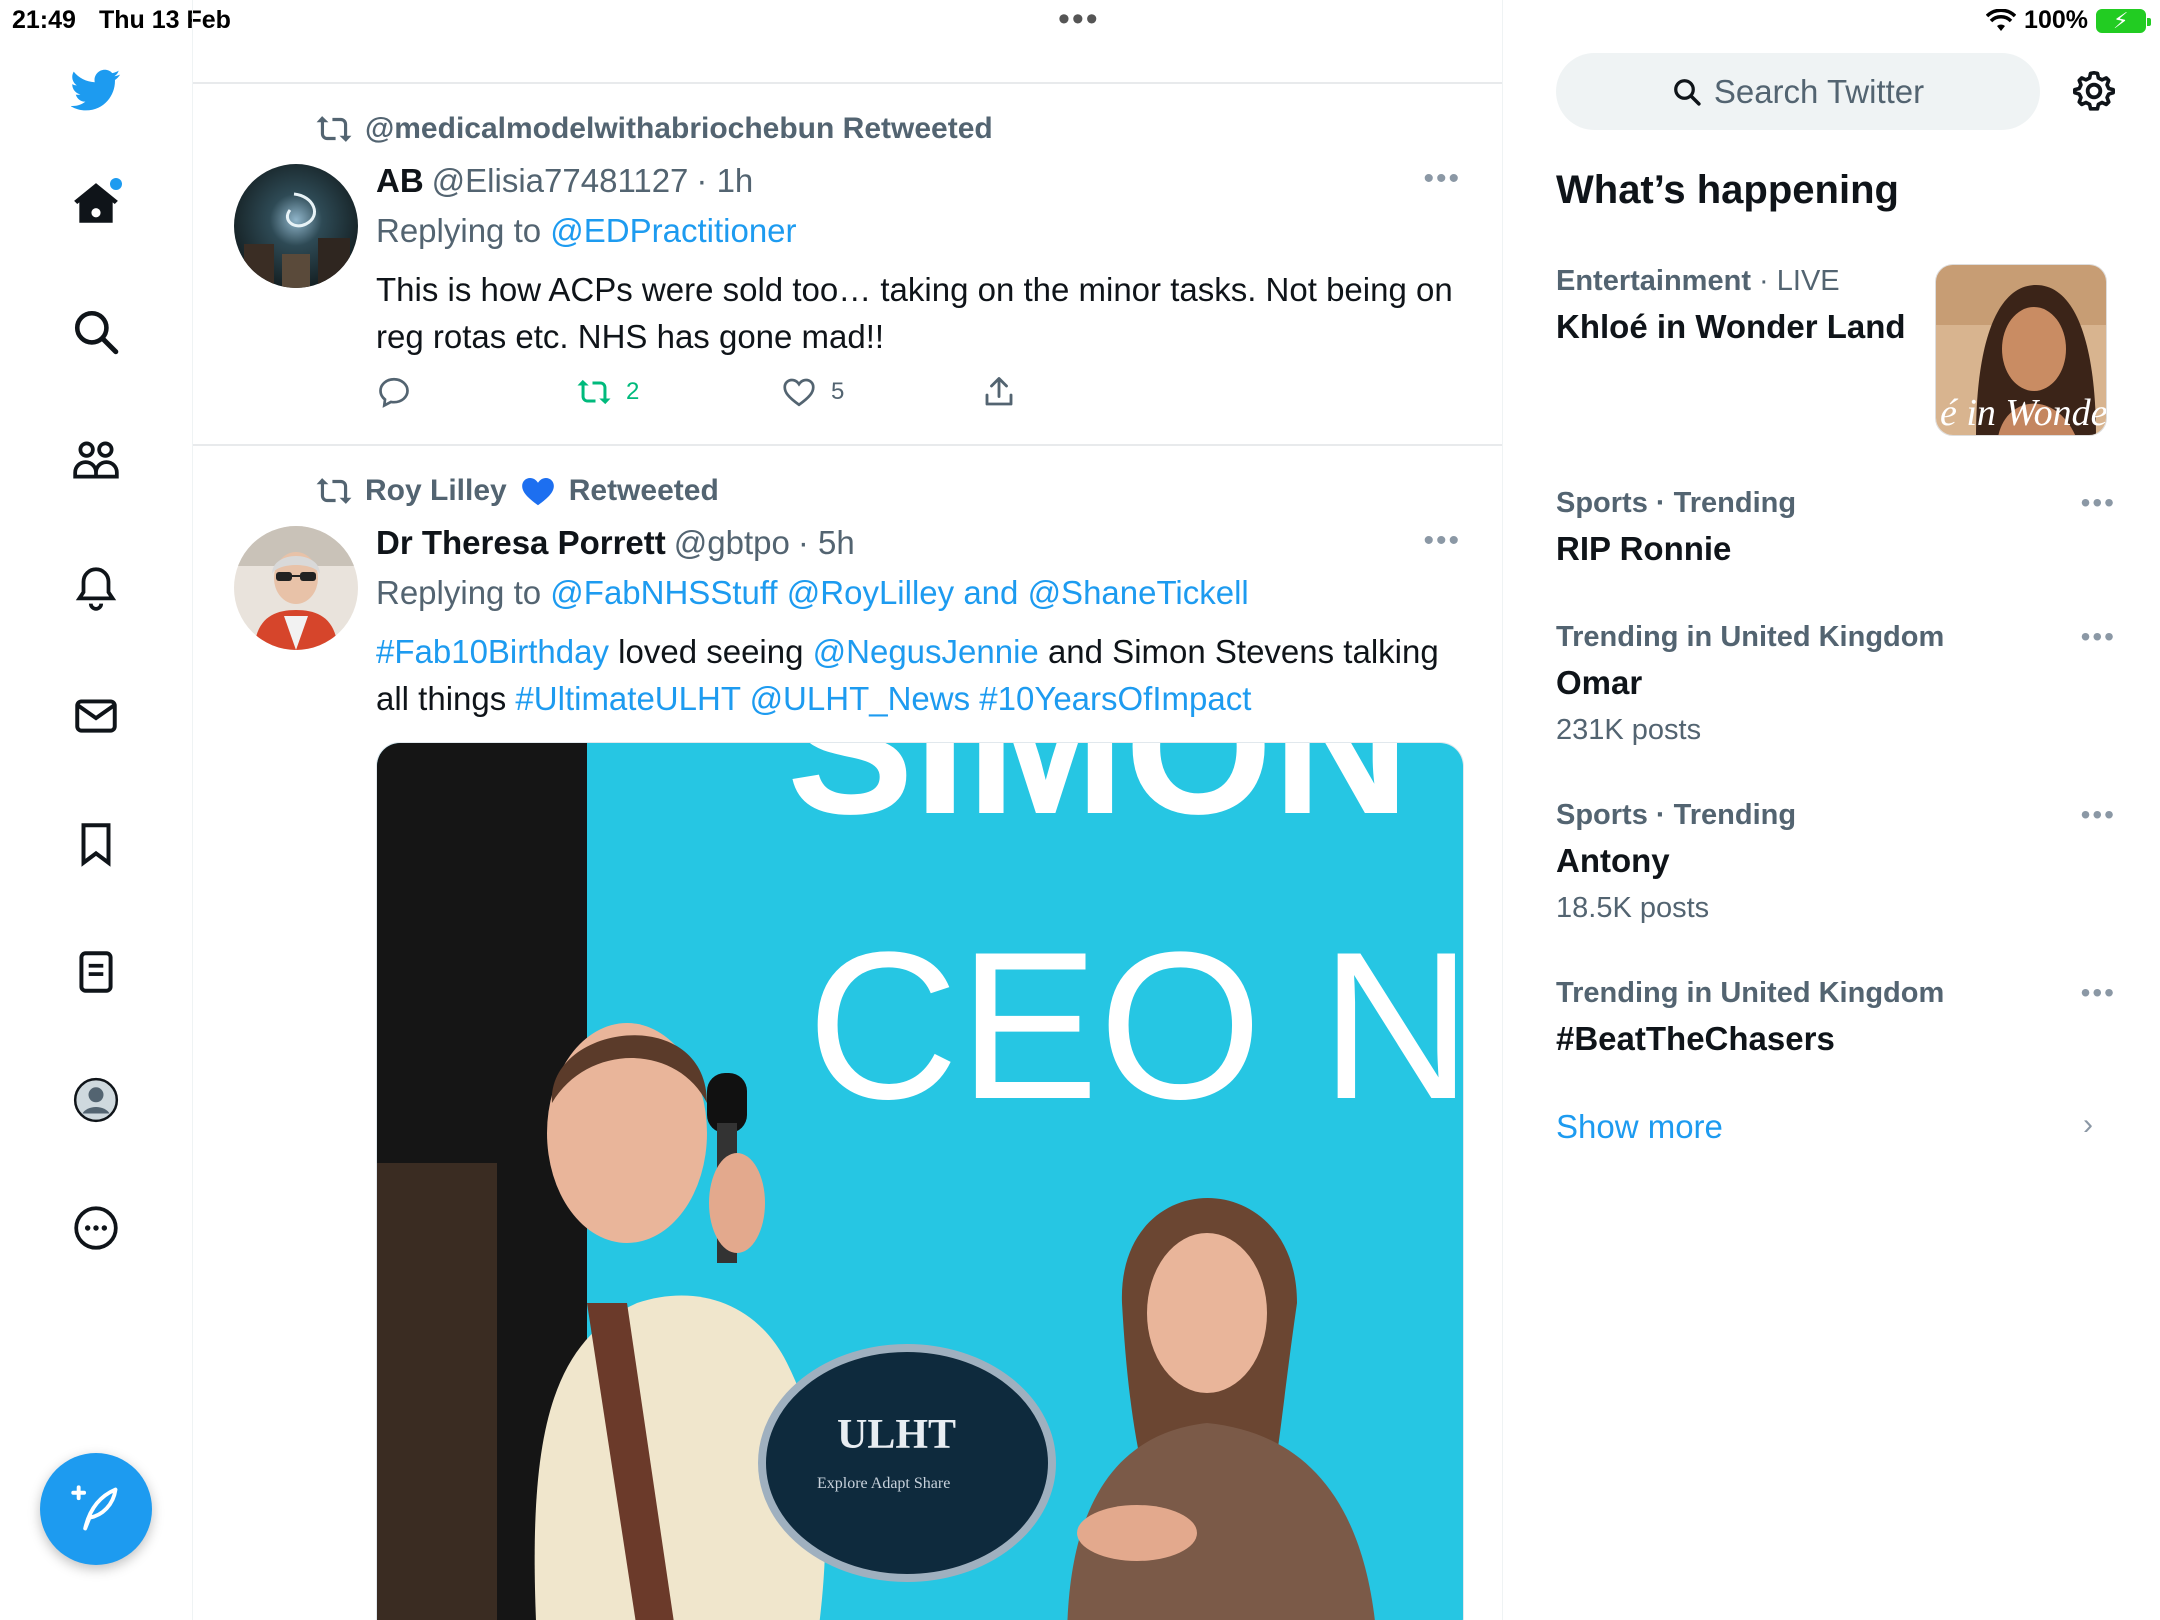 This screenshot has width=2160, height=1620. What do you see at coordinates (643, 490) in the screenshot?
I see `retweeted-label: Retweeted` at bounding box center [643, 490].